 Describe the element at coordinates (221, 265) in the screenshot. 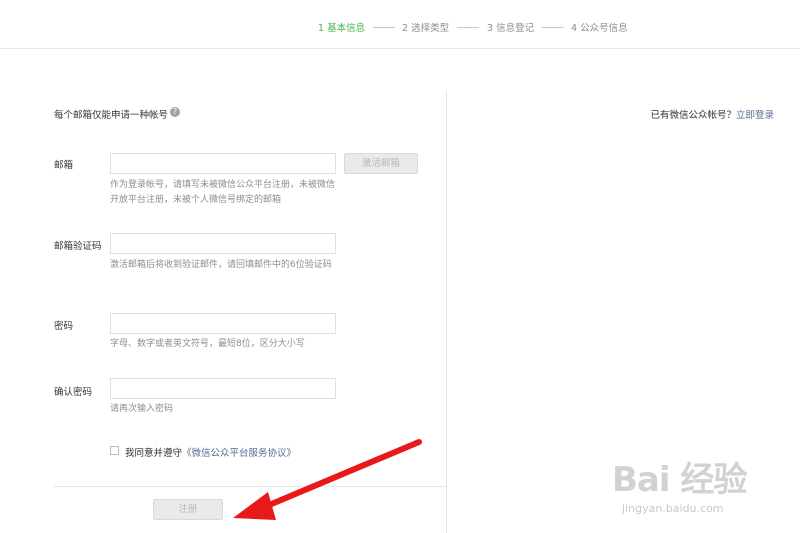

I see `code-tip: 激活邮箱后将收到验证邮件，请回填邮件中的6位验证码` at that location.